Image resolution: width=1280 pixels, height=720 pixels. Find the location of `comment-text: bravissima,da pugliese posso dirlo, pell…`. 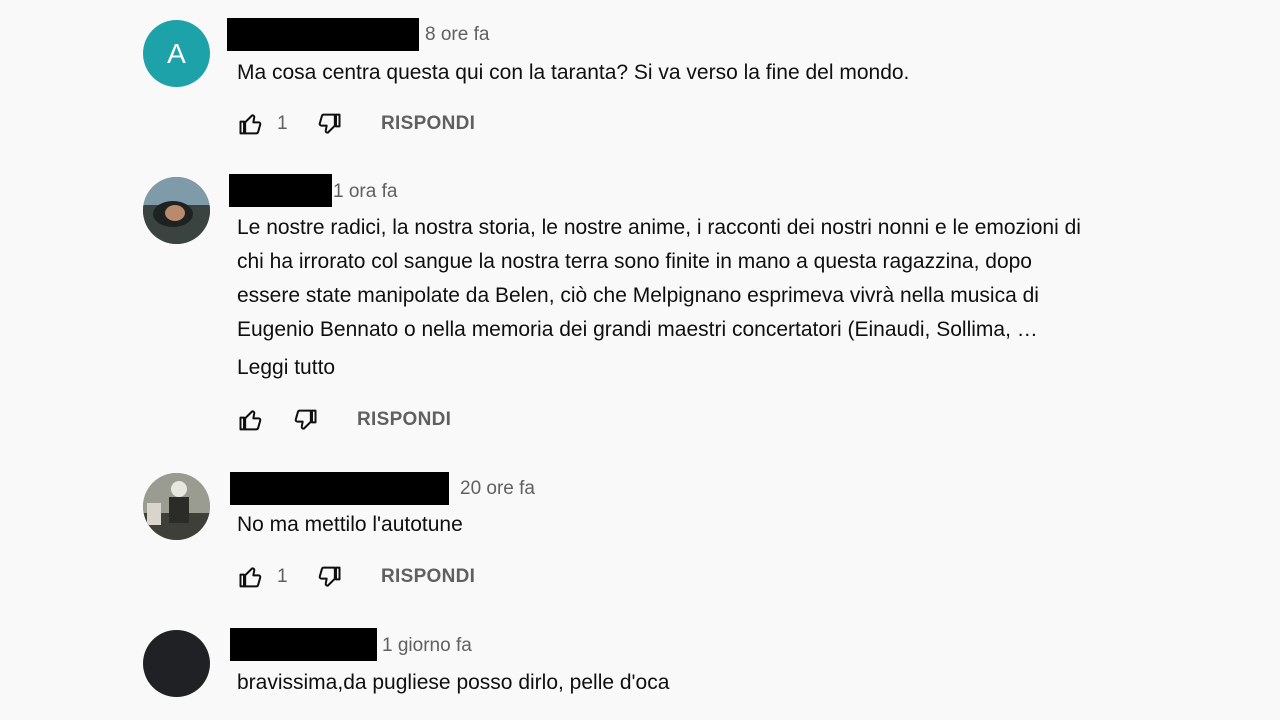

comment-text: bravissima,da pugliese posso dirlo, pell… is located at coordinates (453, 683).